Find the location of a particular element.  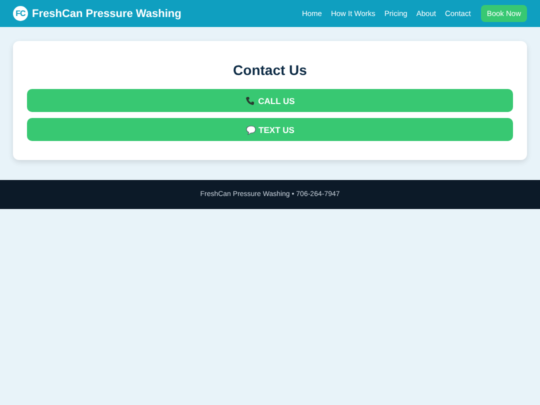

speech-bubble-icon is located at coordinates (251, 129).